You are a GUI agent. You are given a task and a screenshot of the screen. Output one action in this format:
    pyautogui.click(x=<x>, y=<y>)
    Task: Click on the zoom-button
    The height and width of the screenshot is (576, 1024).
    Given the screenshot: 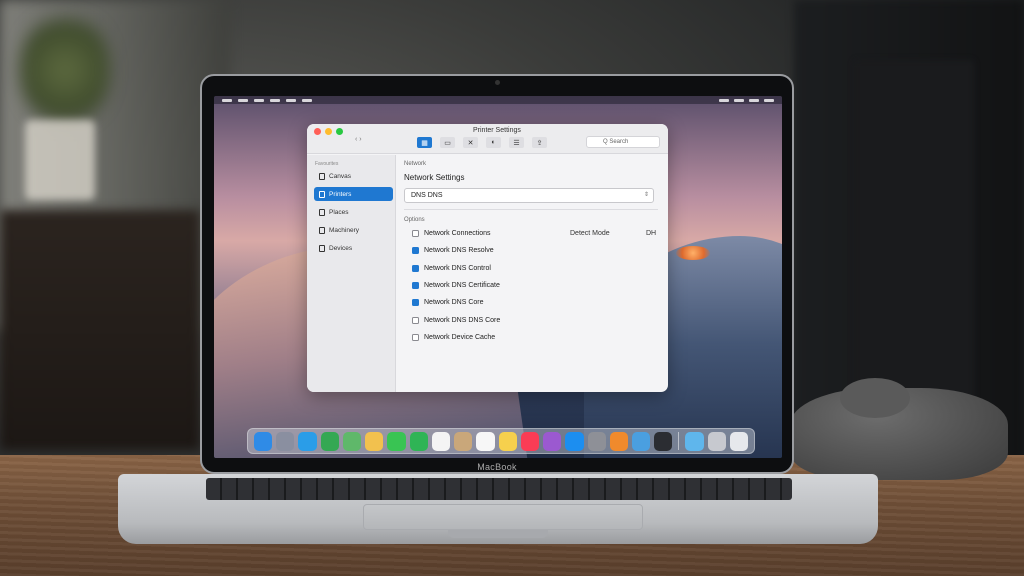 What is the action you would take?
    pyautogui.click(x=339, y=131)
    